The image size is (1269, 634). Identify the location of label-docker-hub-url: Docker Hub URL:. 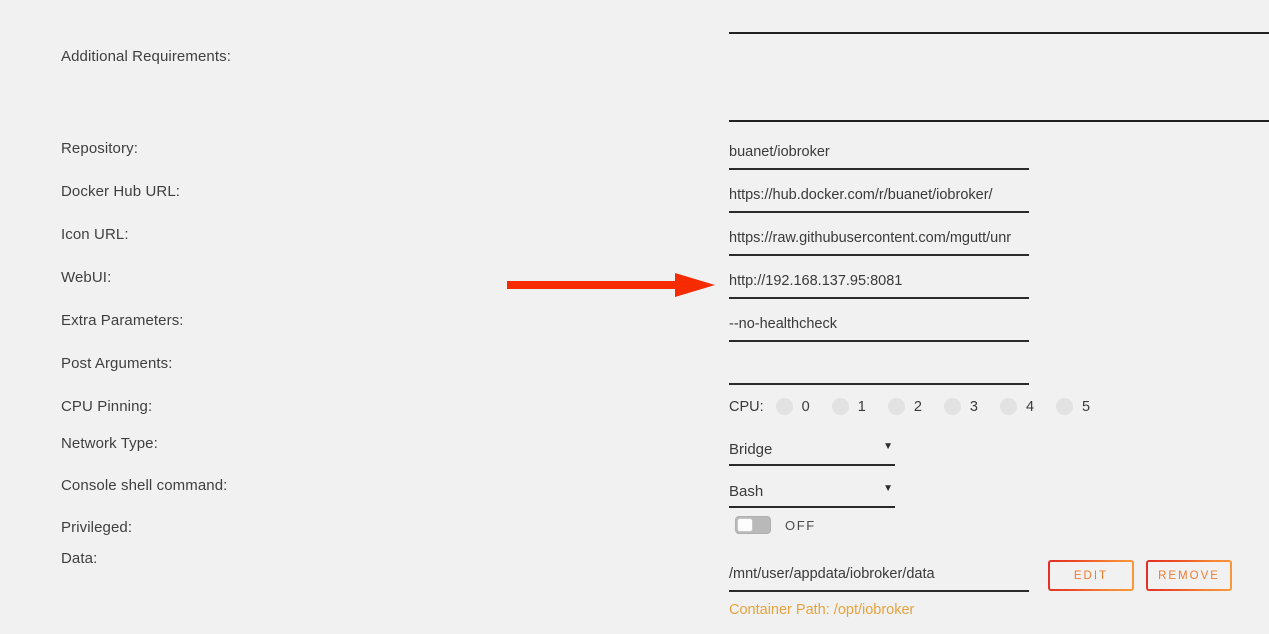
(121, 191).